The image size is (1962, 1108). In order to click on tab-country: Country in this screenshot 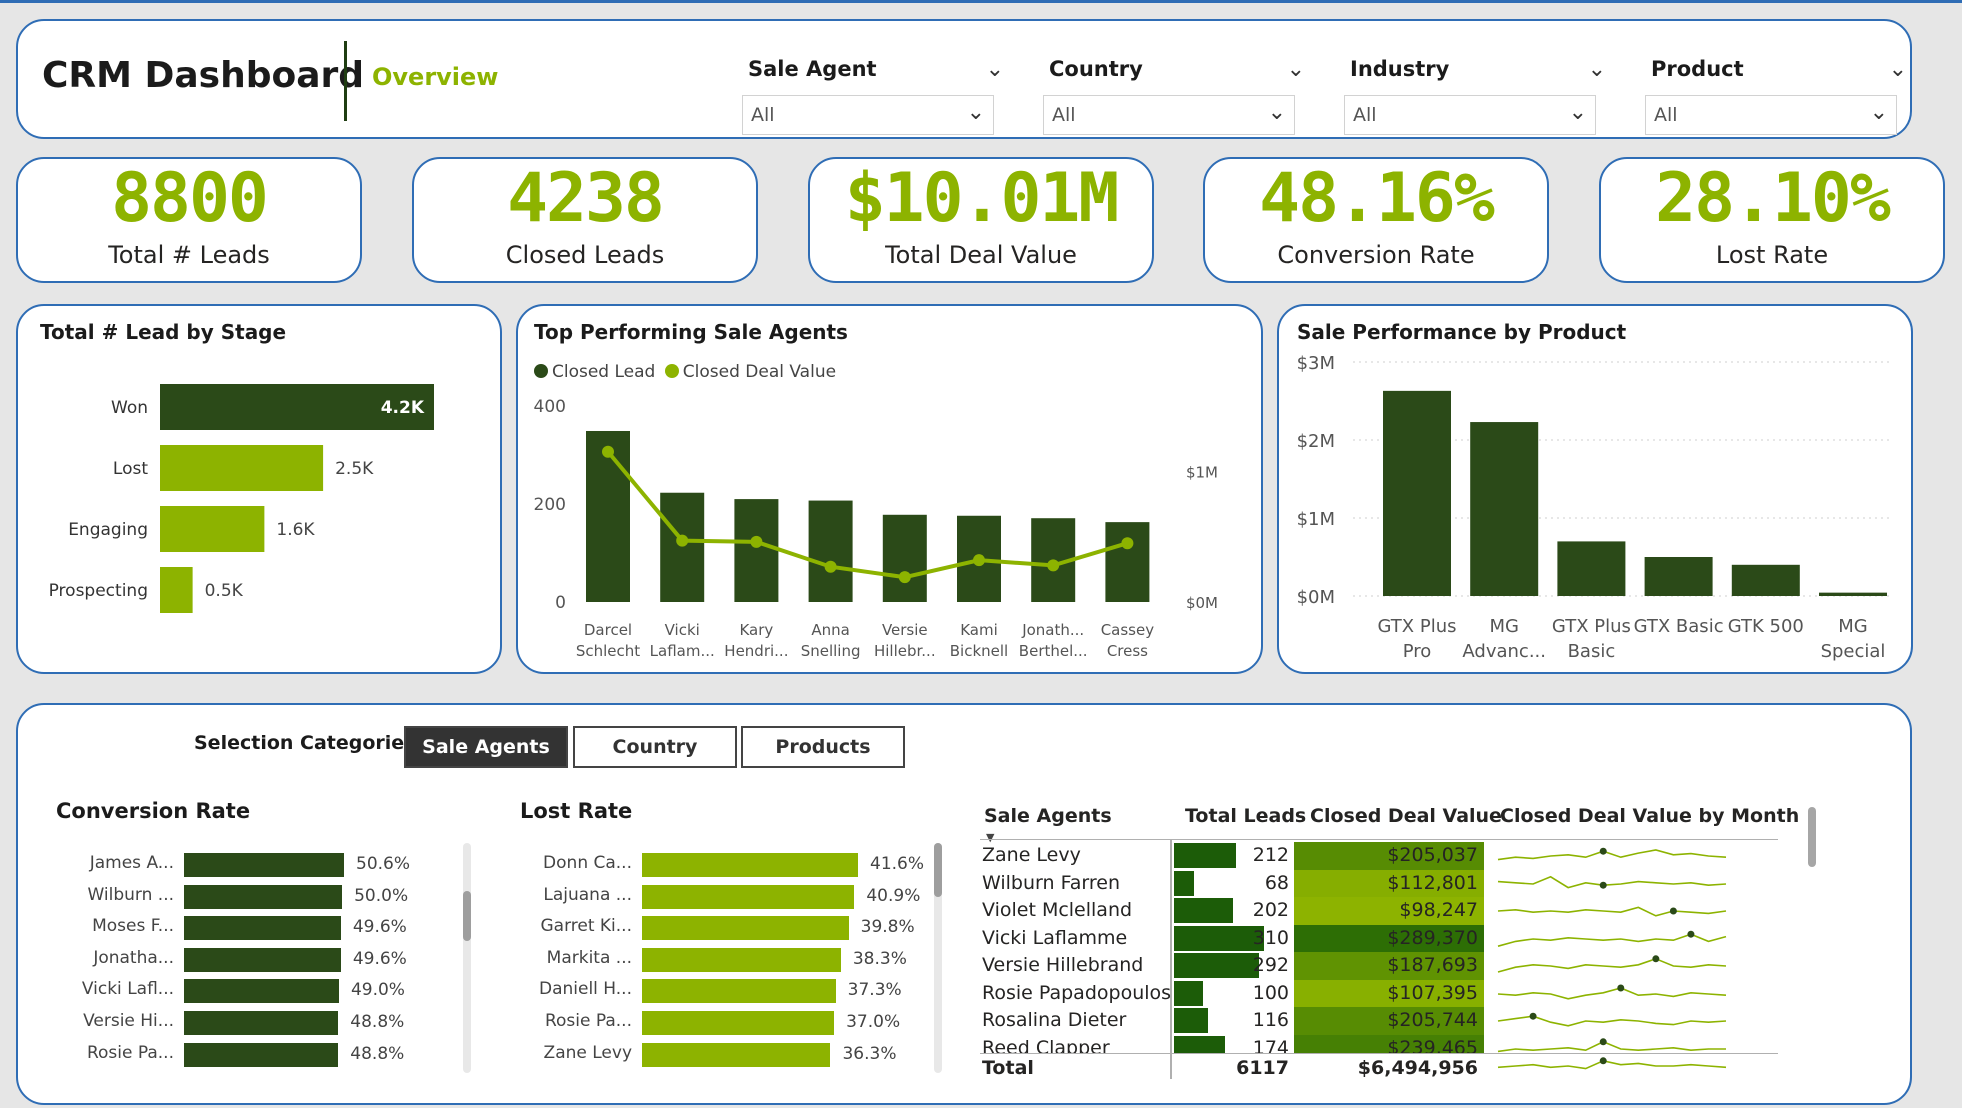, I will do `click(655, 747)`.